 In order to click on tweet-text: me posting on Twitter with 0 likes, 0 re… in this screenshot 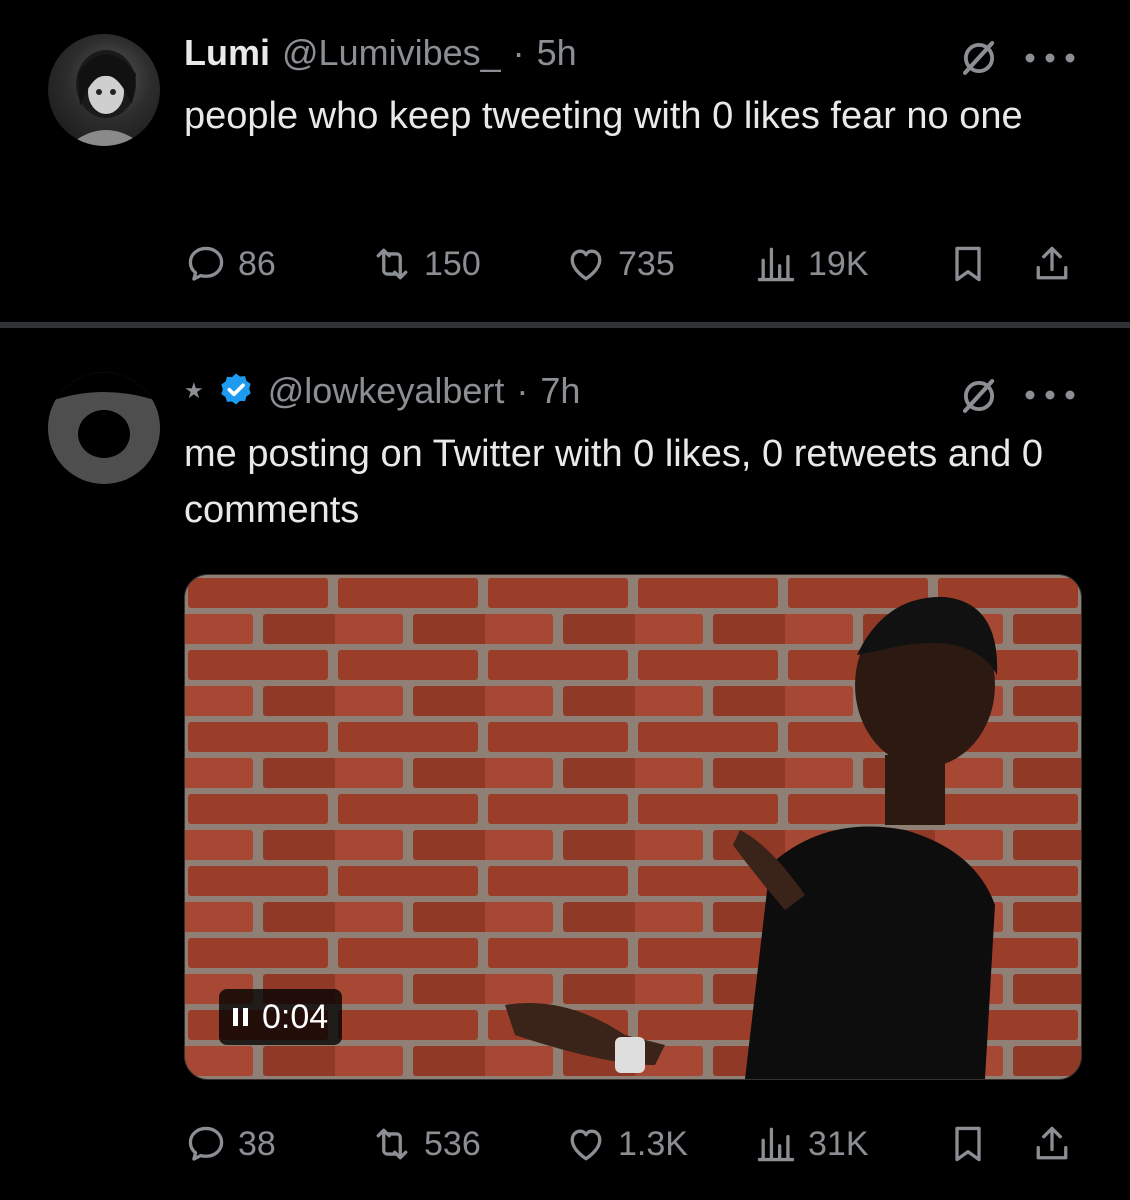, I will do `click(613, 482)`.